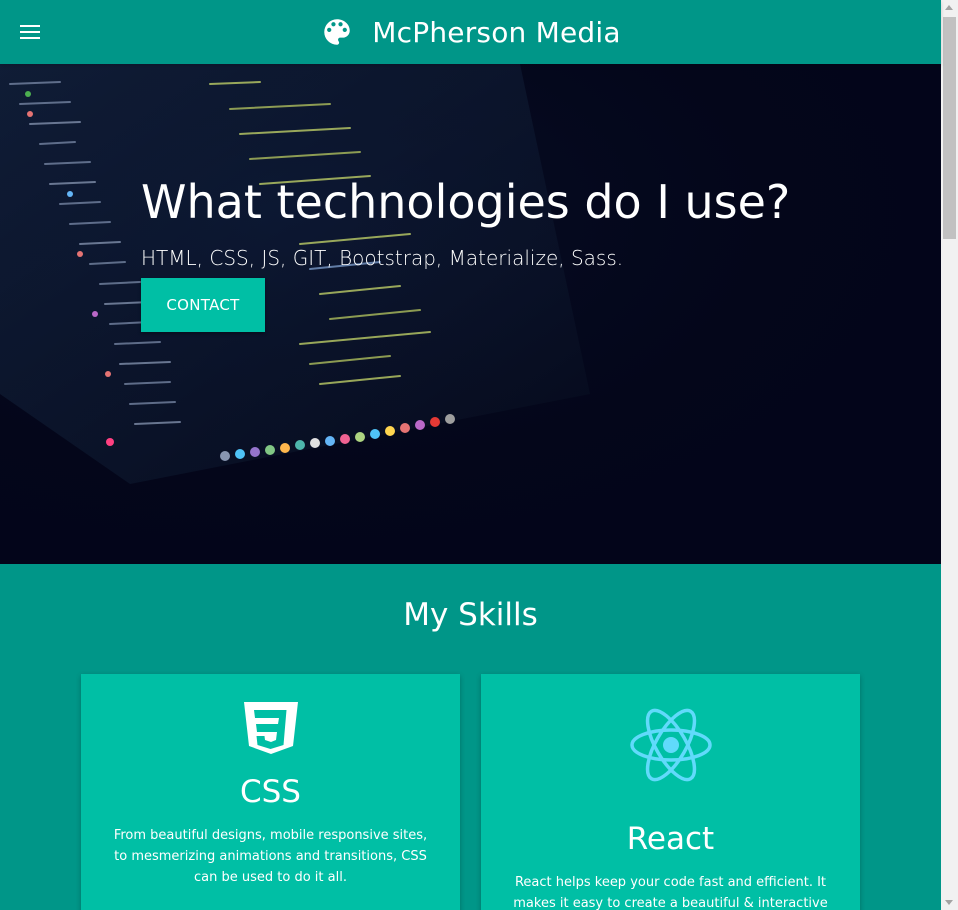 The height and width of the screenshot is (910, 958). Describe the element at coordinates (30, 32) in the screenshot. I see `hamburger-menu-icon` at that location.